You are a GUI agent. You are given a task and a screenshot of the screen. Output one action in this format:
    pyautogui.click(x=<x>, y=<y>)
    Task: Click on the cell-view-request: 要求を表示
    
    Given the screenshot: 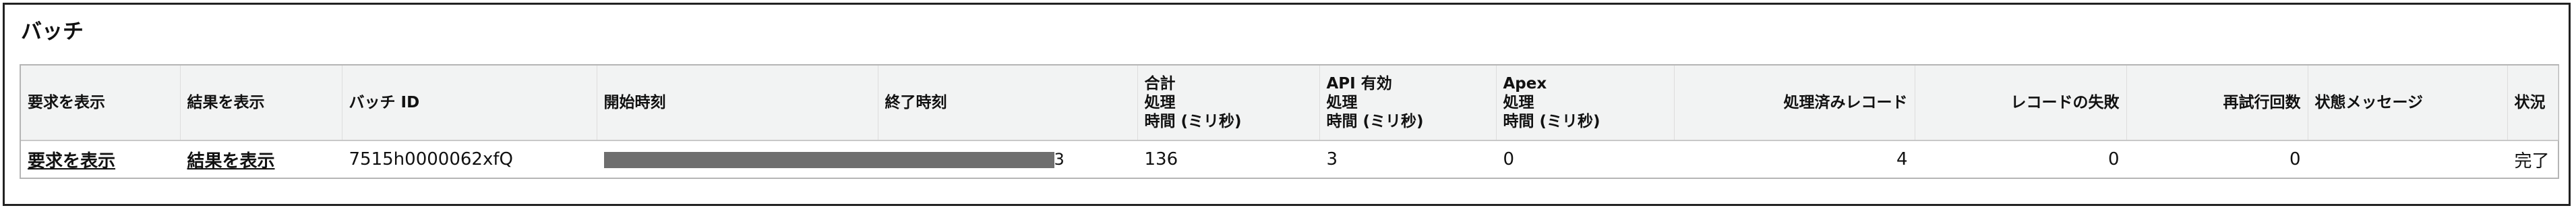 What is the action you would take?
    pyautogui.click(x=100, y=159)
    